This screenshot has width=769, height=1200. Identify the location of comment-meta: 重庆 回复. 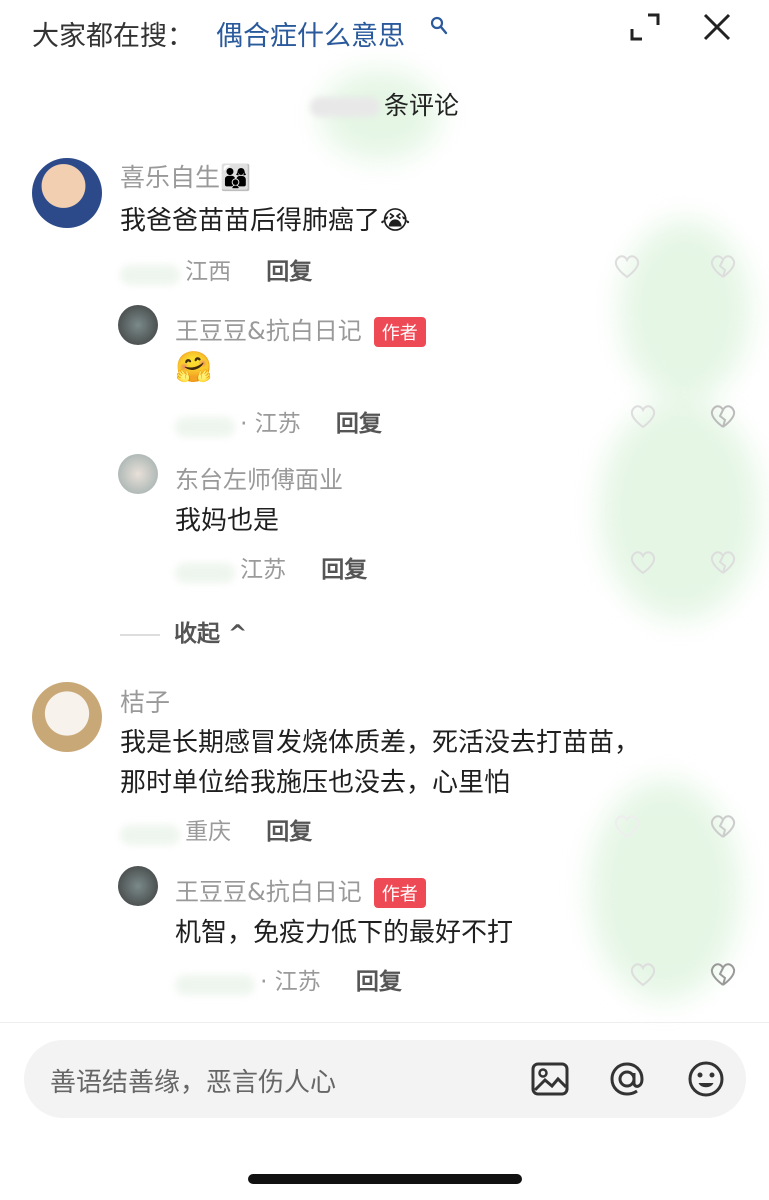
(216, 829).